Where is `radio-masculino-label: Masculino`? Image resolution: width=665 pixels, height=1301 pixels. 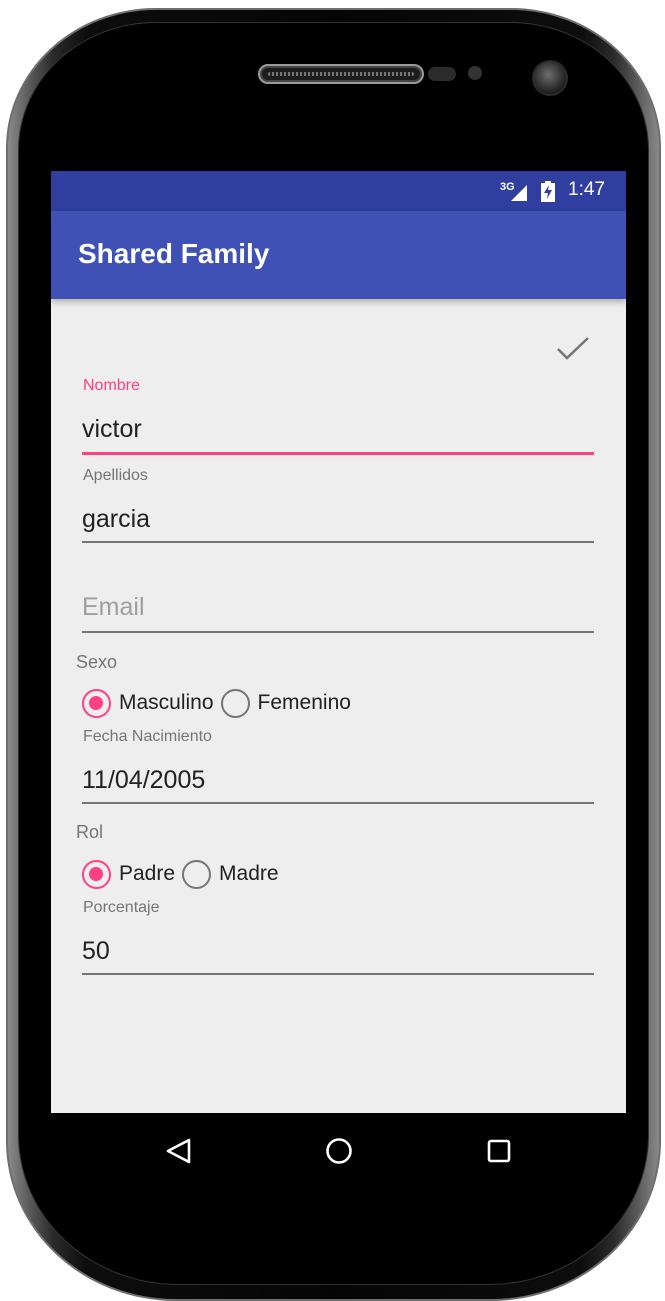
radio-masculino-label: Masculino is located at coordinates (166, 703).